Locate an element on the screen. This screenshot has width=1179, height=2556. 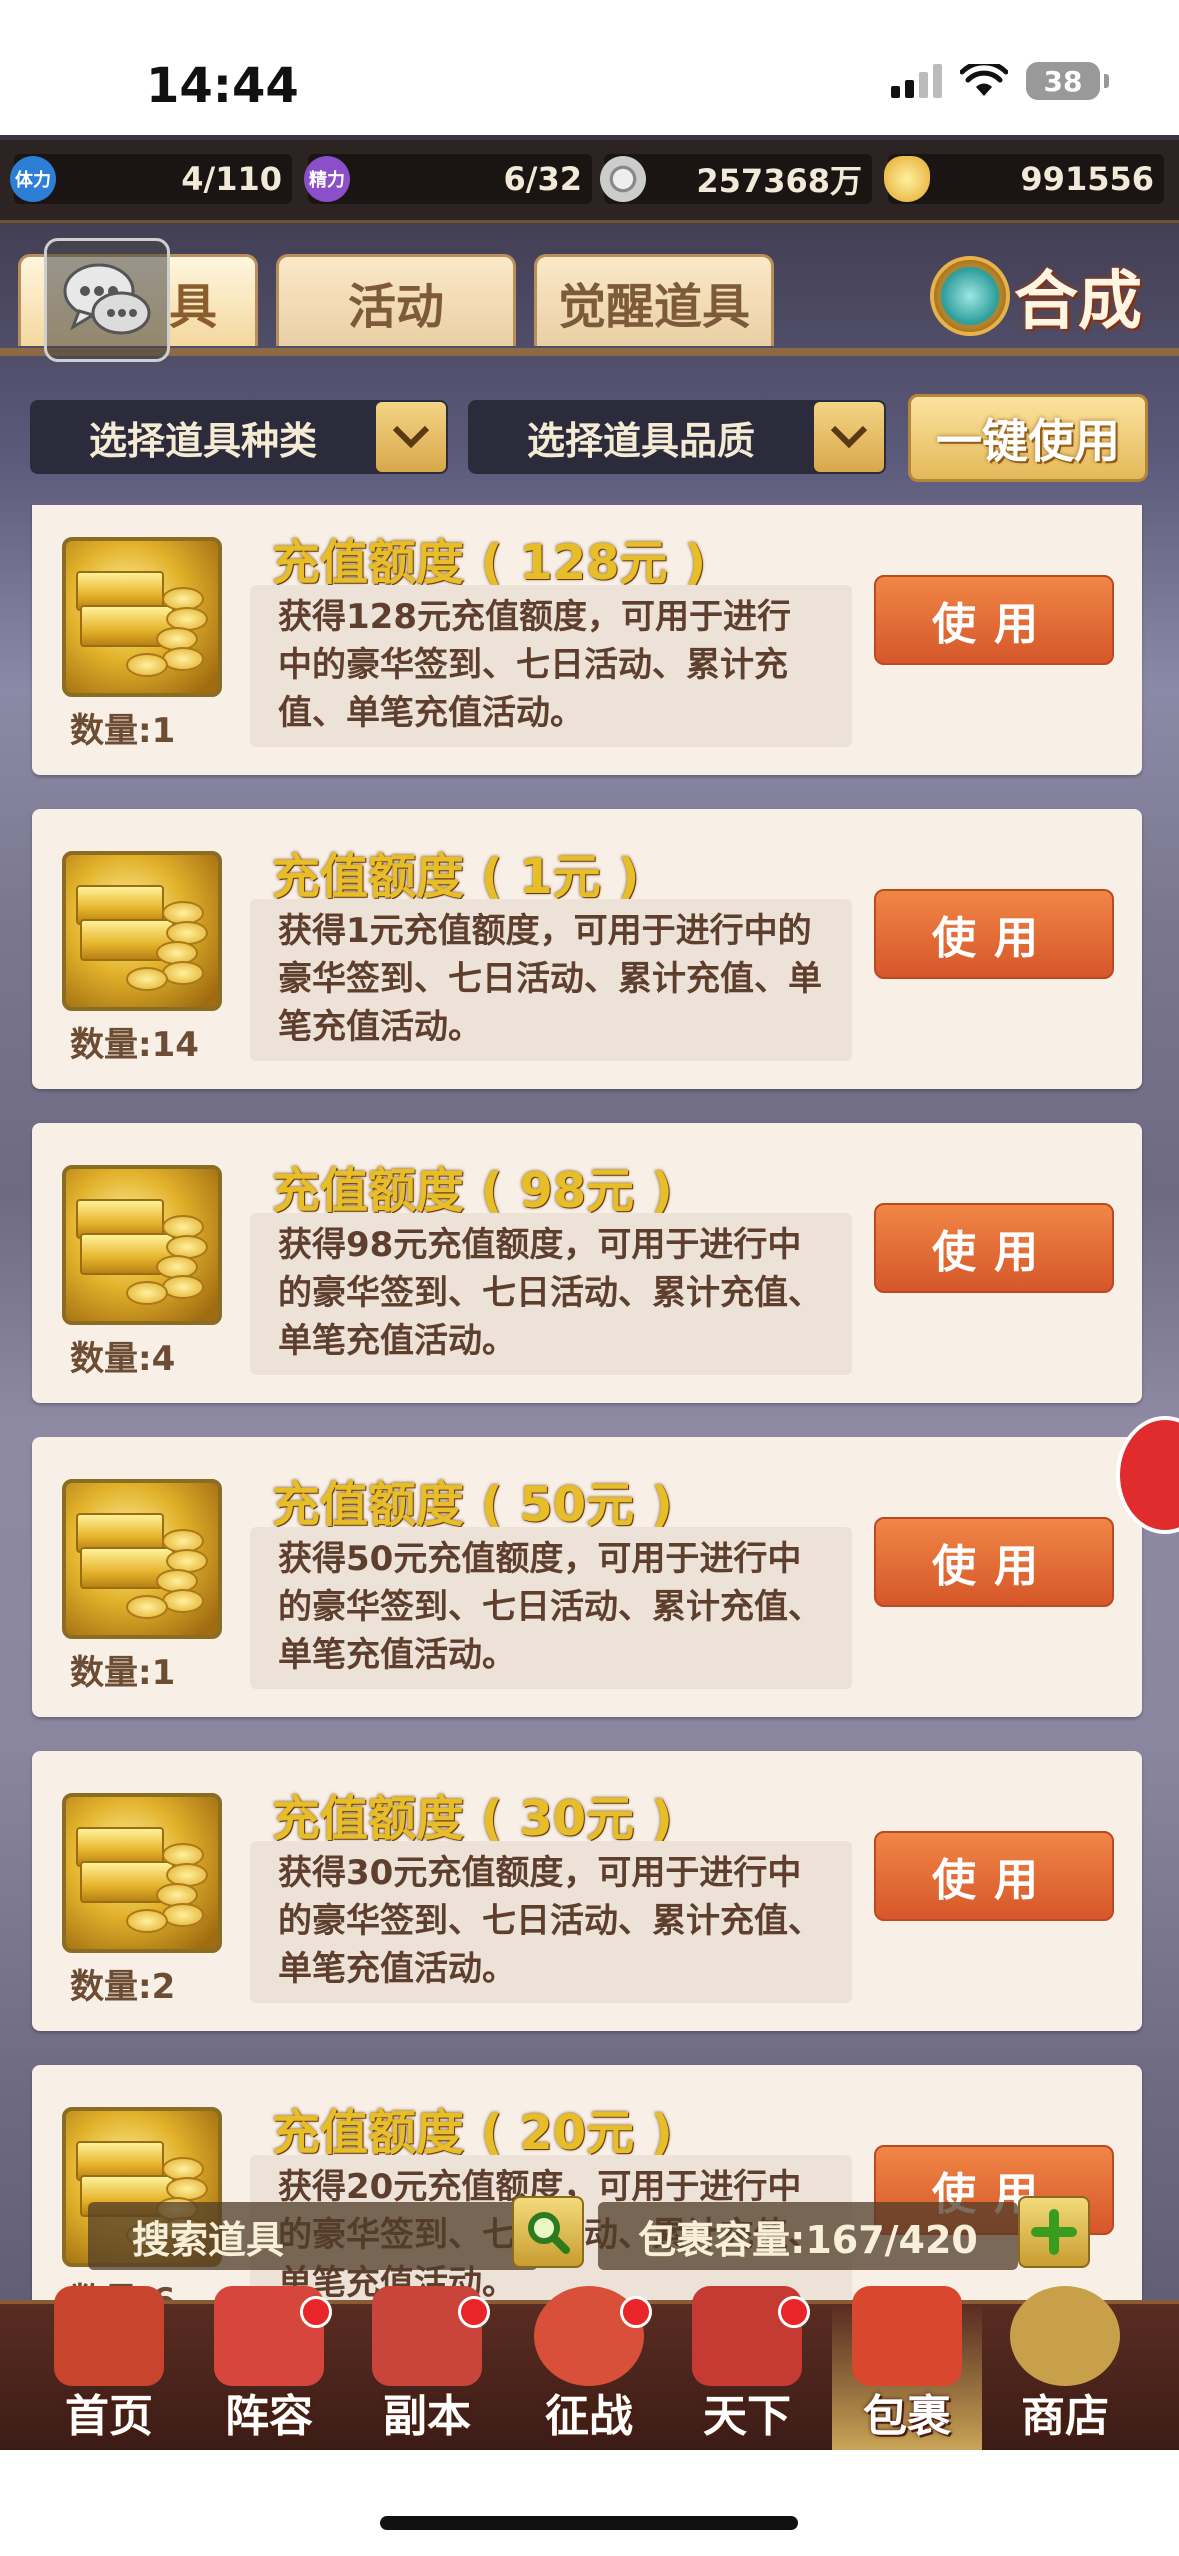
item-quantity: 数量:14 is located at coordinates (134, 1045).